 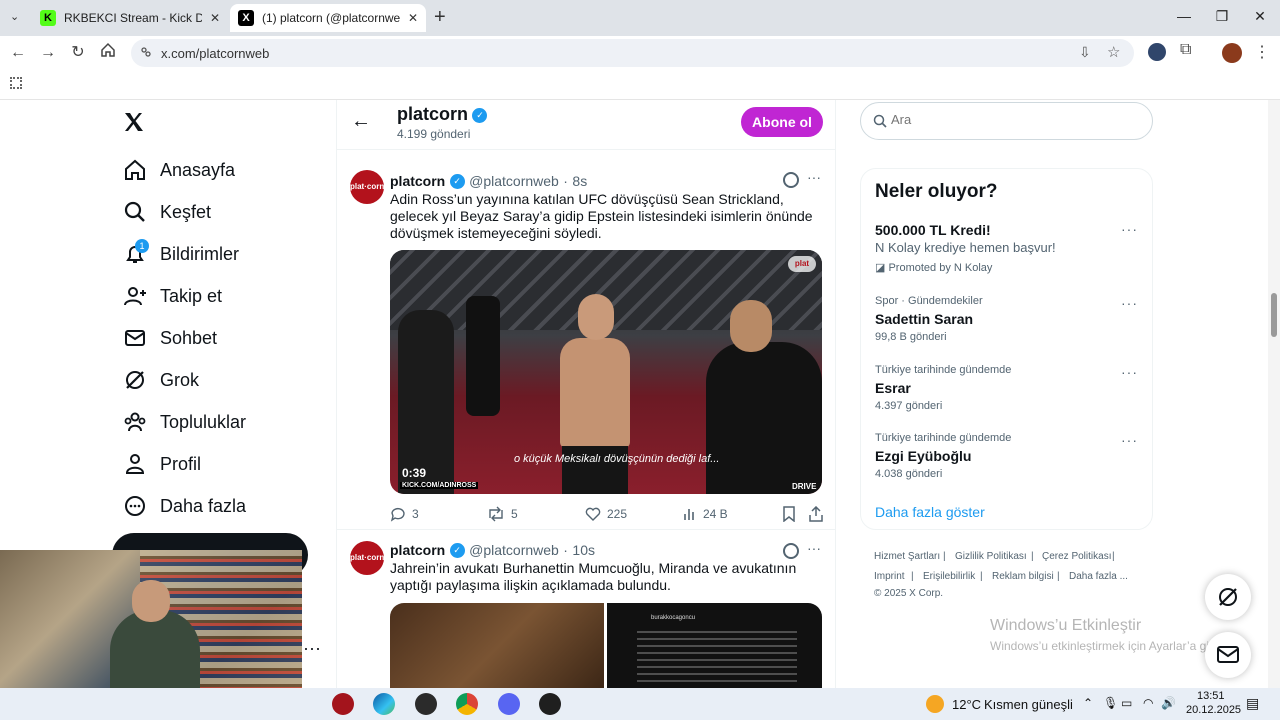 I want to click on repost-button: 5, so click(x=502, y=514).